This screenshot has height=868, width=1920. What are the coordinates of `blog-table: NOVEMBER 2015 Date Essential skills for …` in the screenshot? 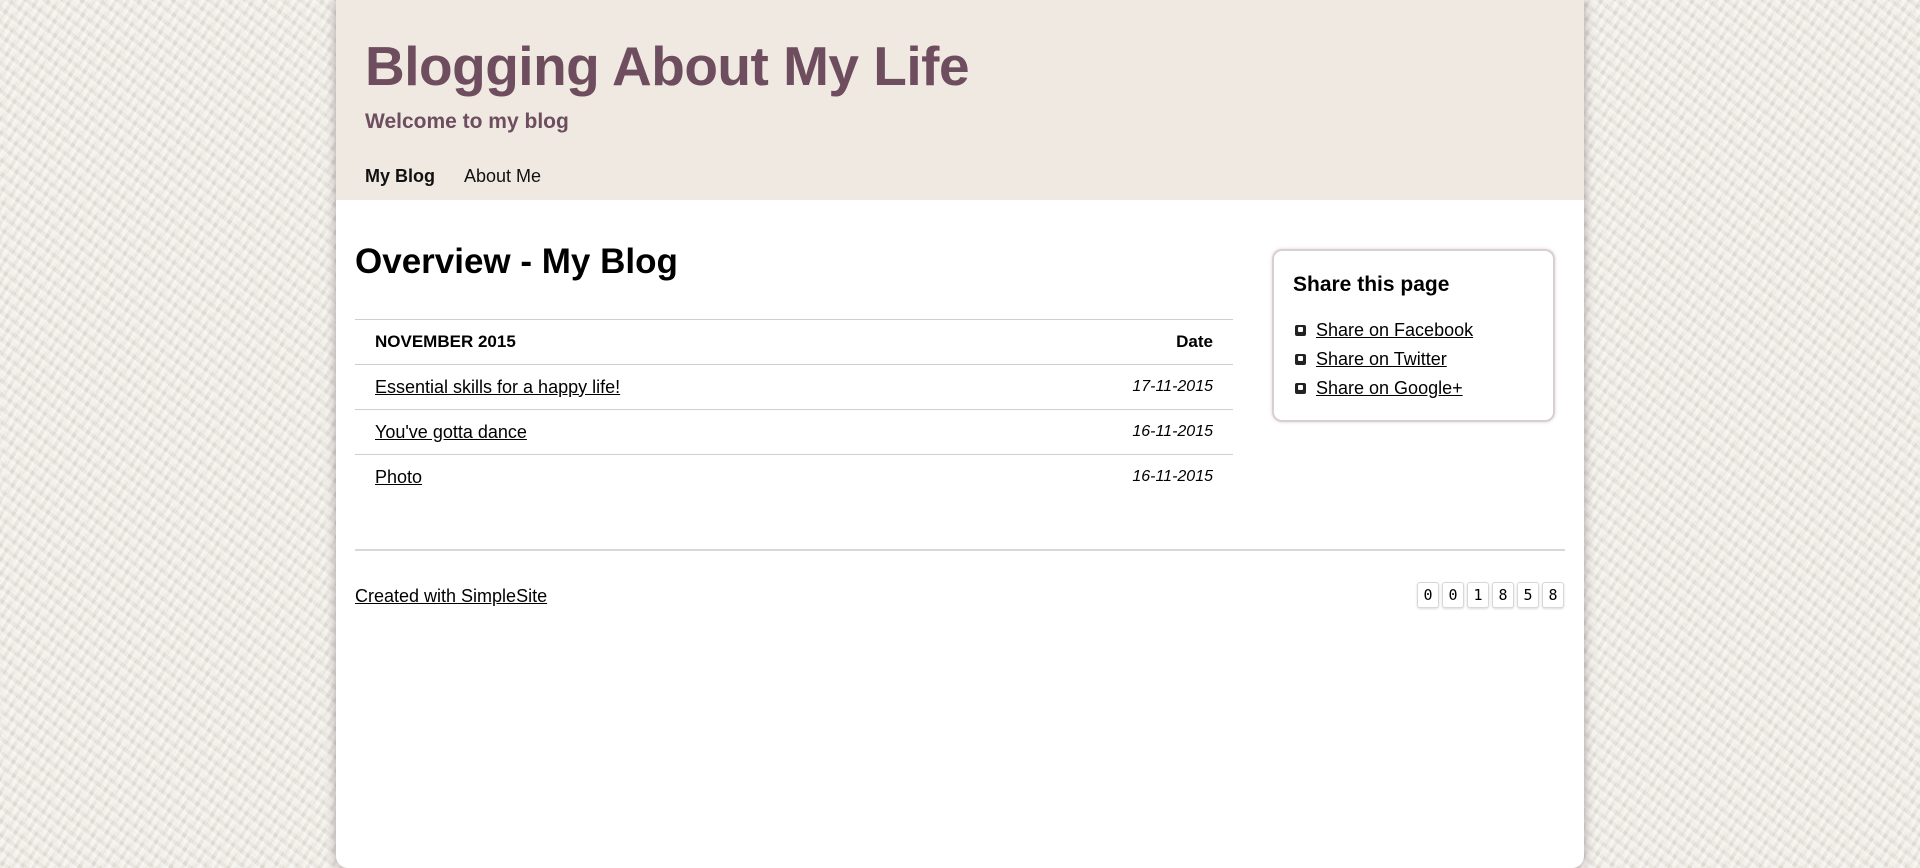 It's located at (794, 409).